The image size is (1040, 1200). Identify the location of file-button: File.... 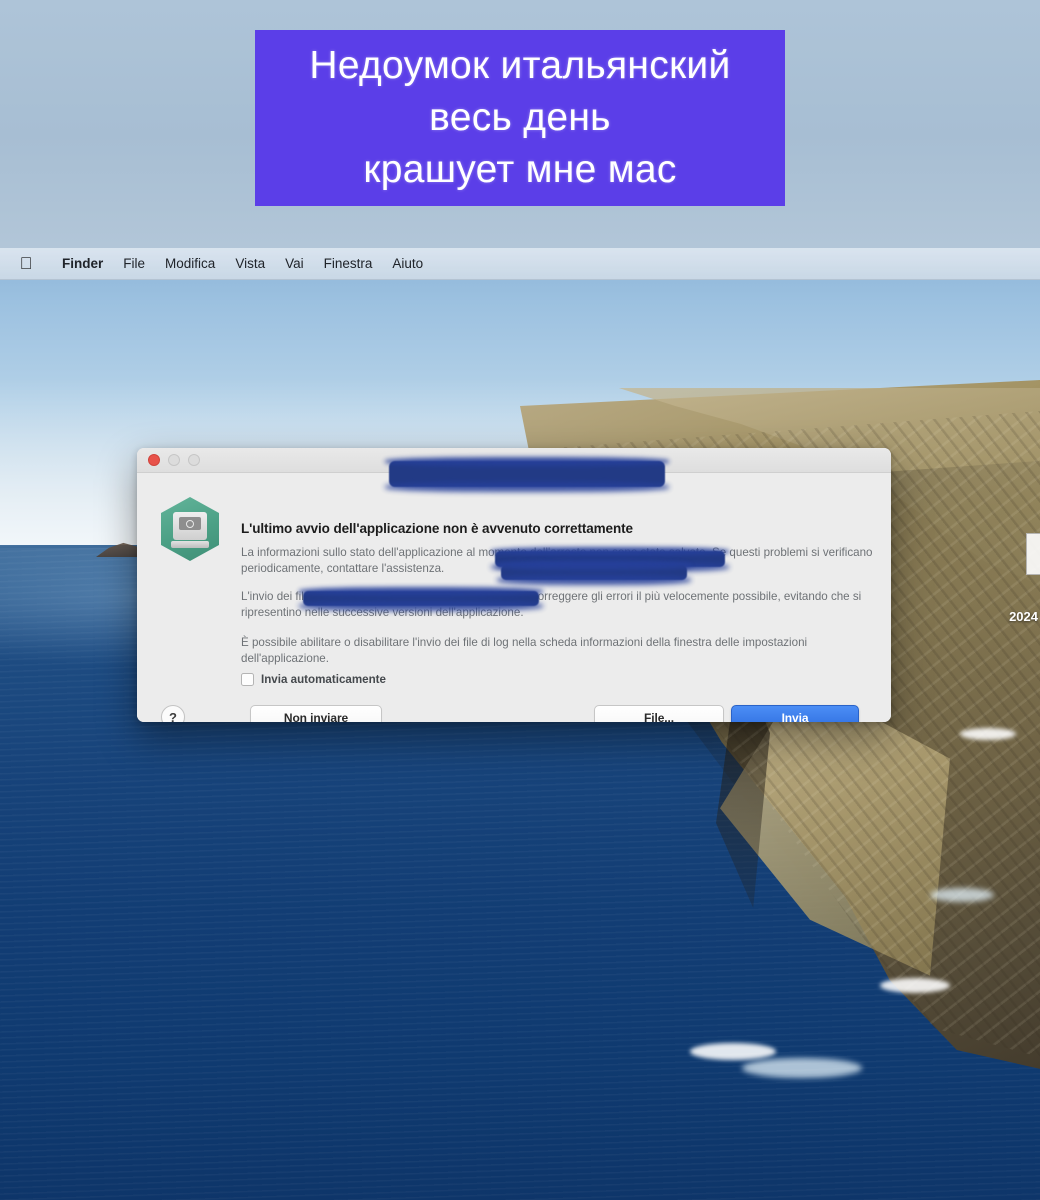
(659, 713).